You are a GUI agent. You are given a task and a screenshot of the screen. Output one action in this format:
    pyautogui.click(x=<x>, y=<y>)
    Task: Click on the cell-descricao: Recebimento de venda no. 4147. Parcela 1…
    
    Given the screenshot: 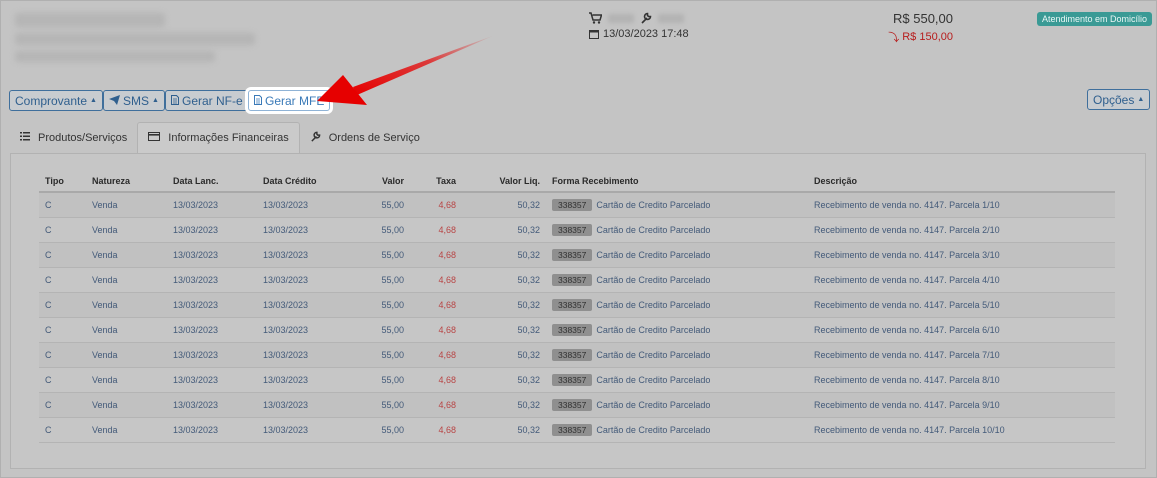 What is the action you would take?
    pyautogui.click(x=961, y=205)
    